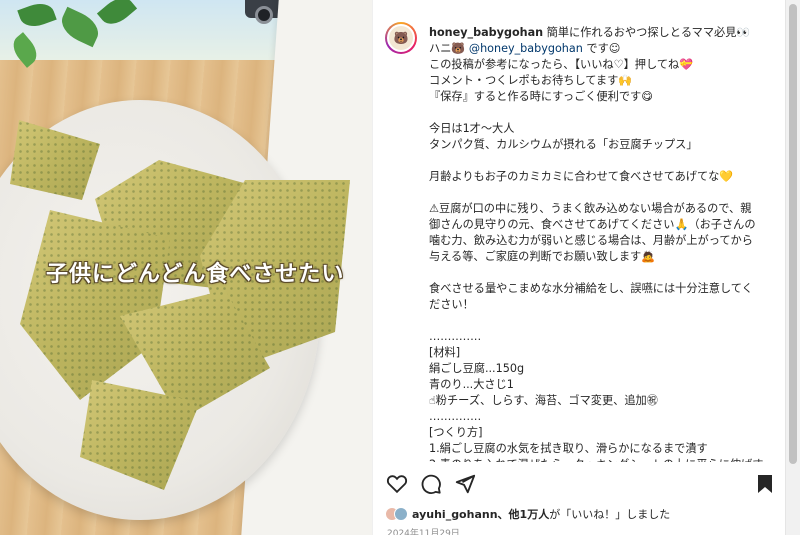  What do you see at coordinates (472, 128) in the screenshot?
I see `caption-line: 今日は1才〜大人` at bounding box center [472, 128].